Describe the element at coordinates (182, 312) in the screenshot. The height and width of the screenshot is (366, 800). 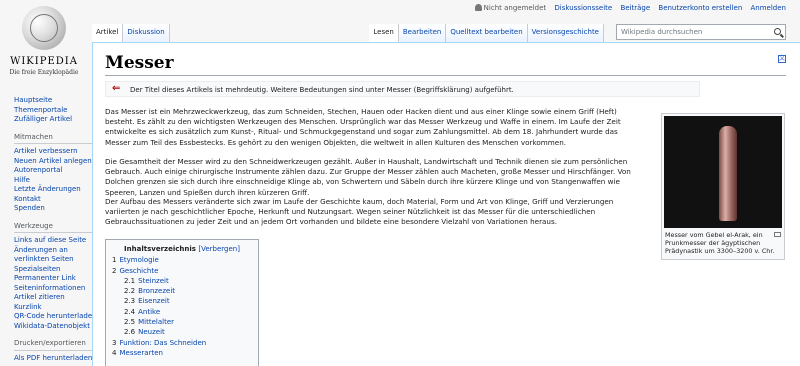
I see `toc-entry: 2.4 Antike` at that location.